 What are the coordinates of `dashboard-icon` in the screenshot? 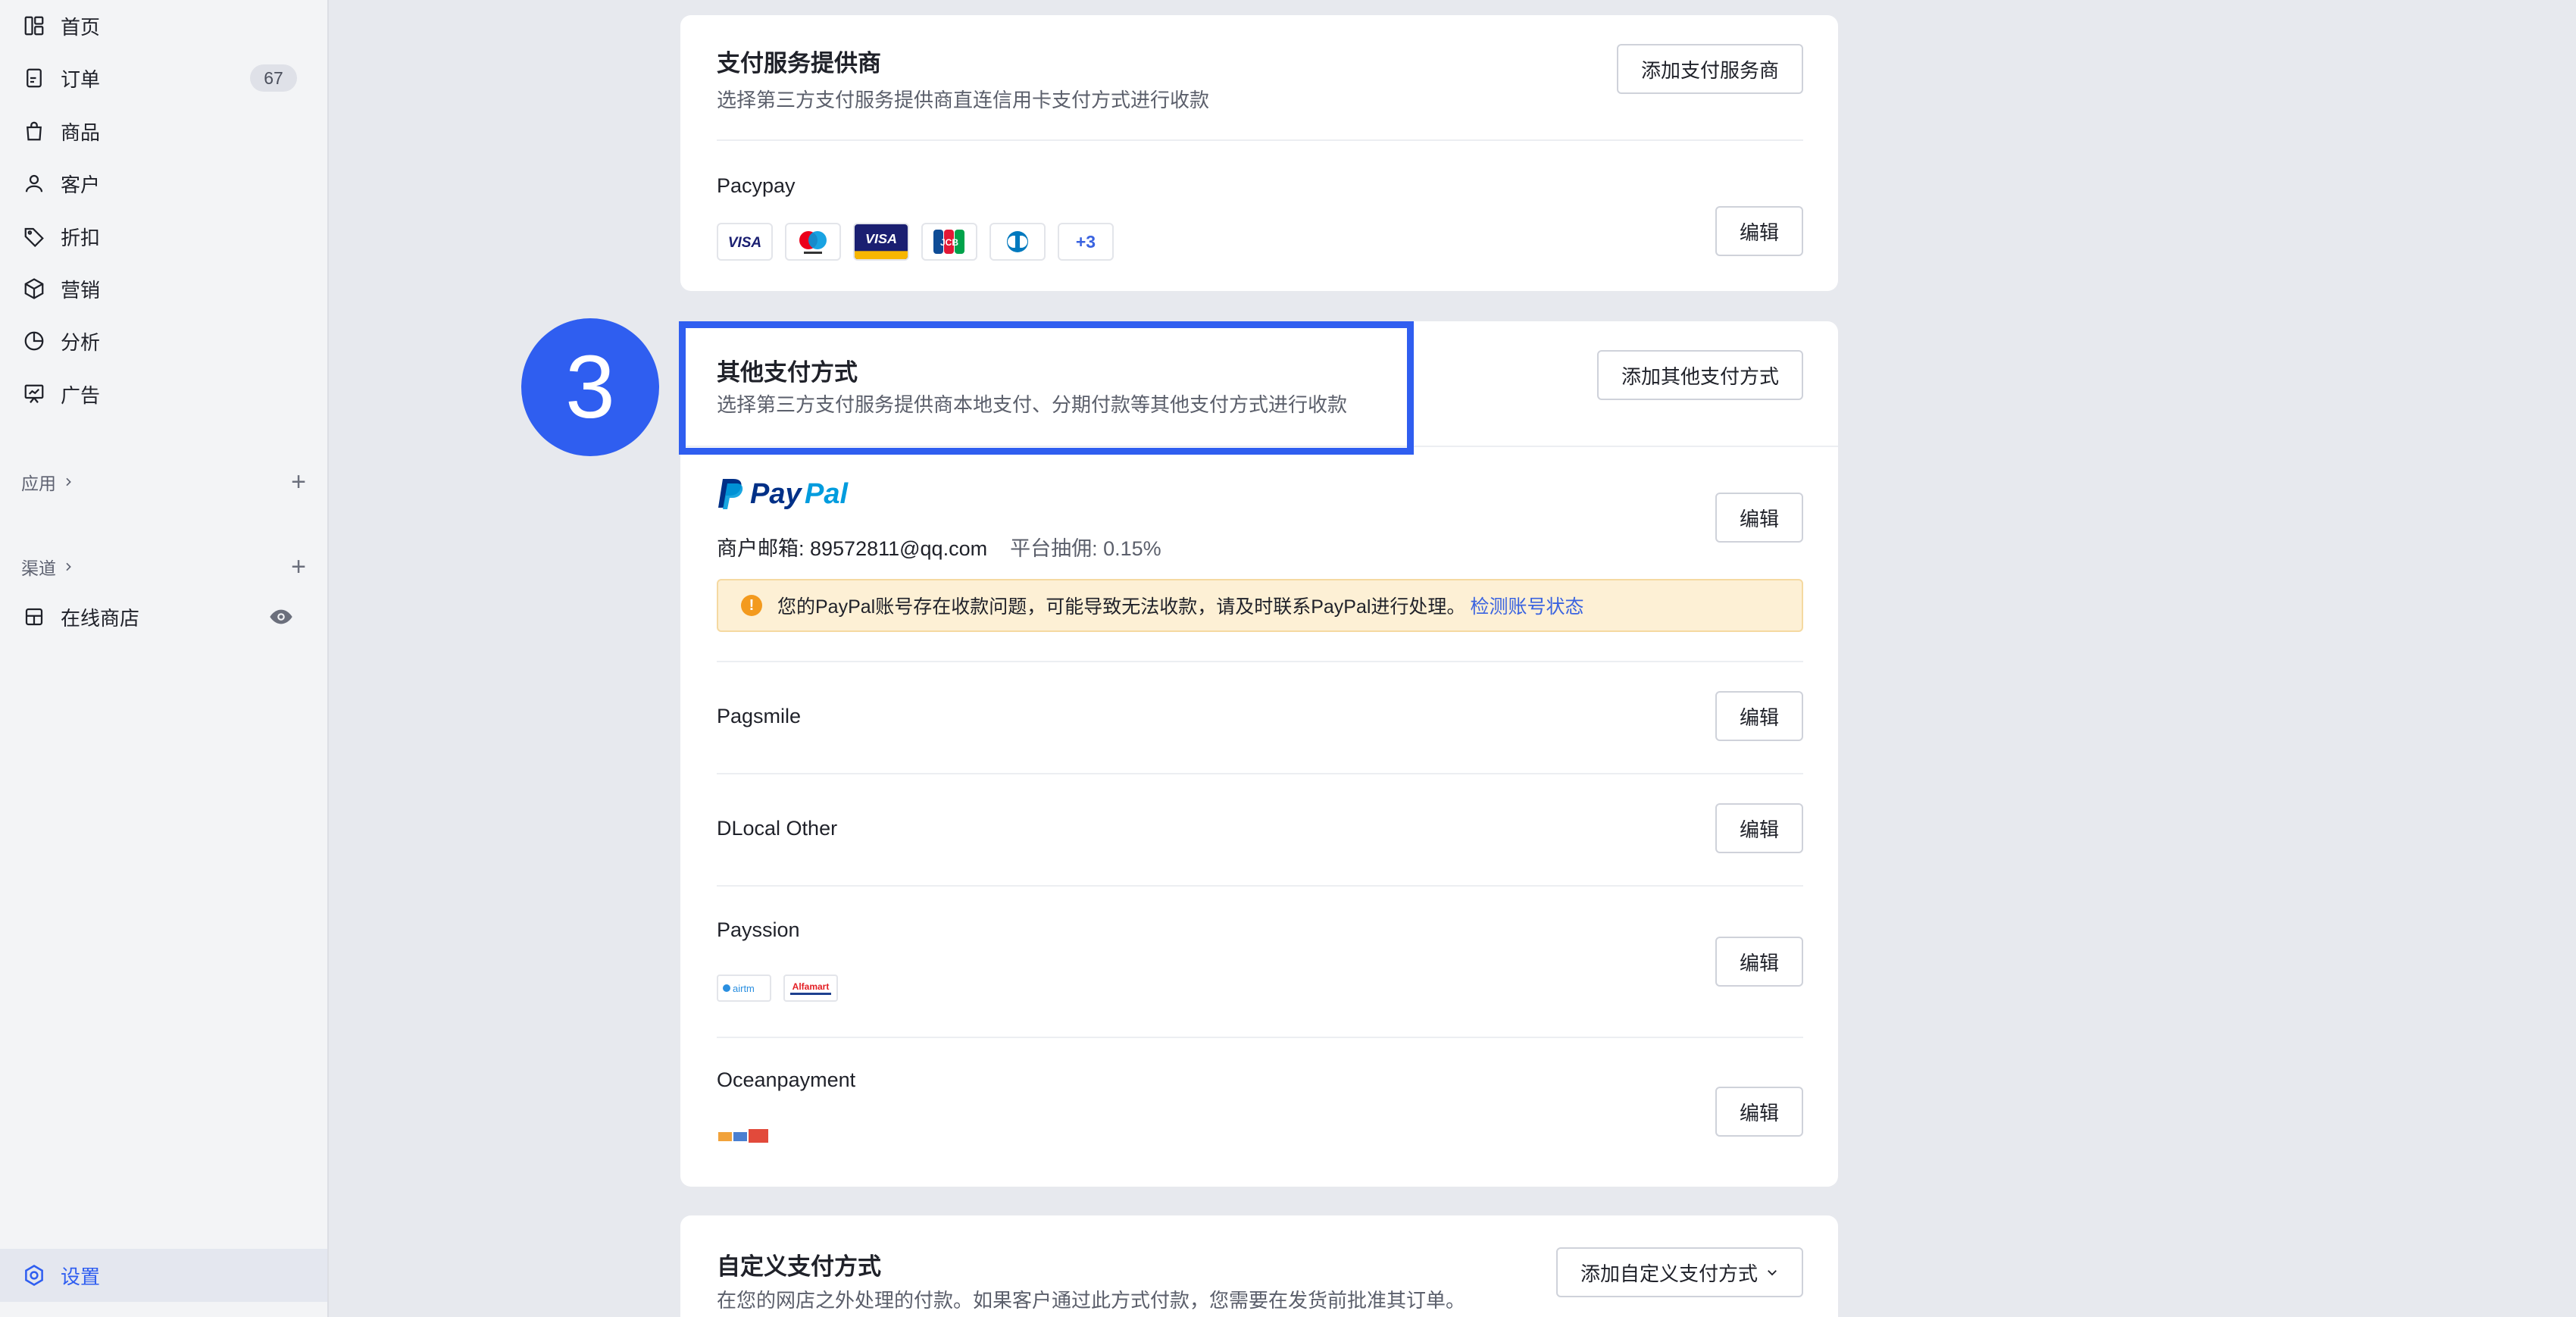 It's located at (34, 26).